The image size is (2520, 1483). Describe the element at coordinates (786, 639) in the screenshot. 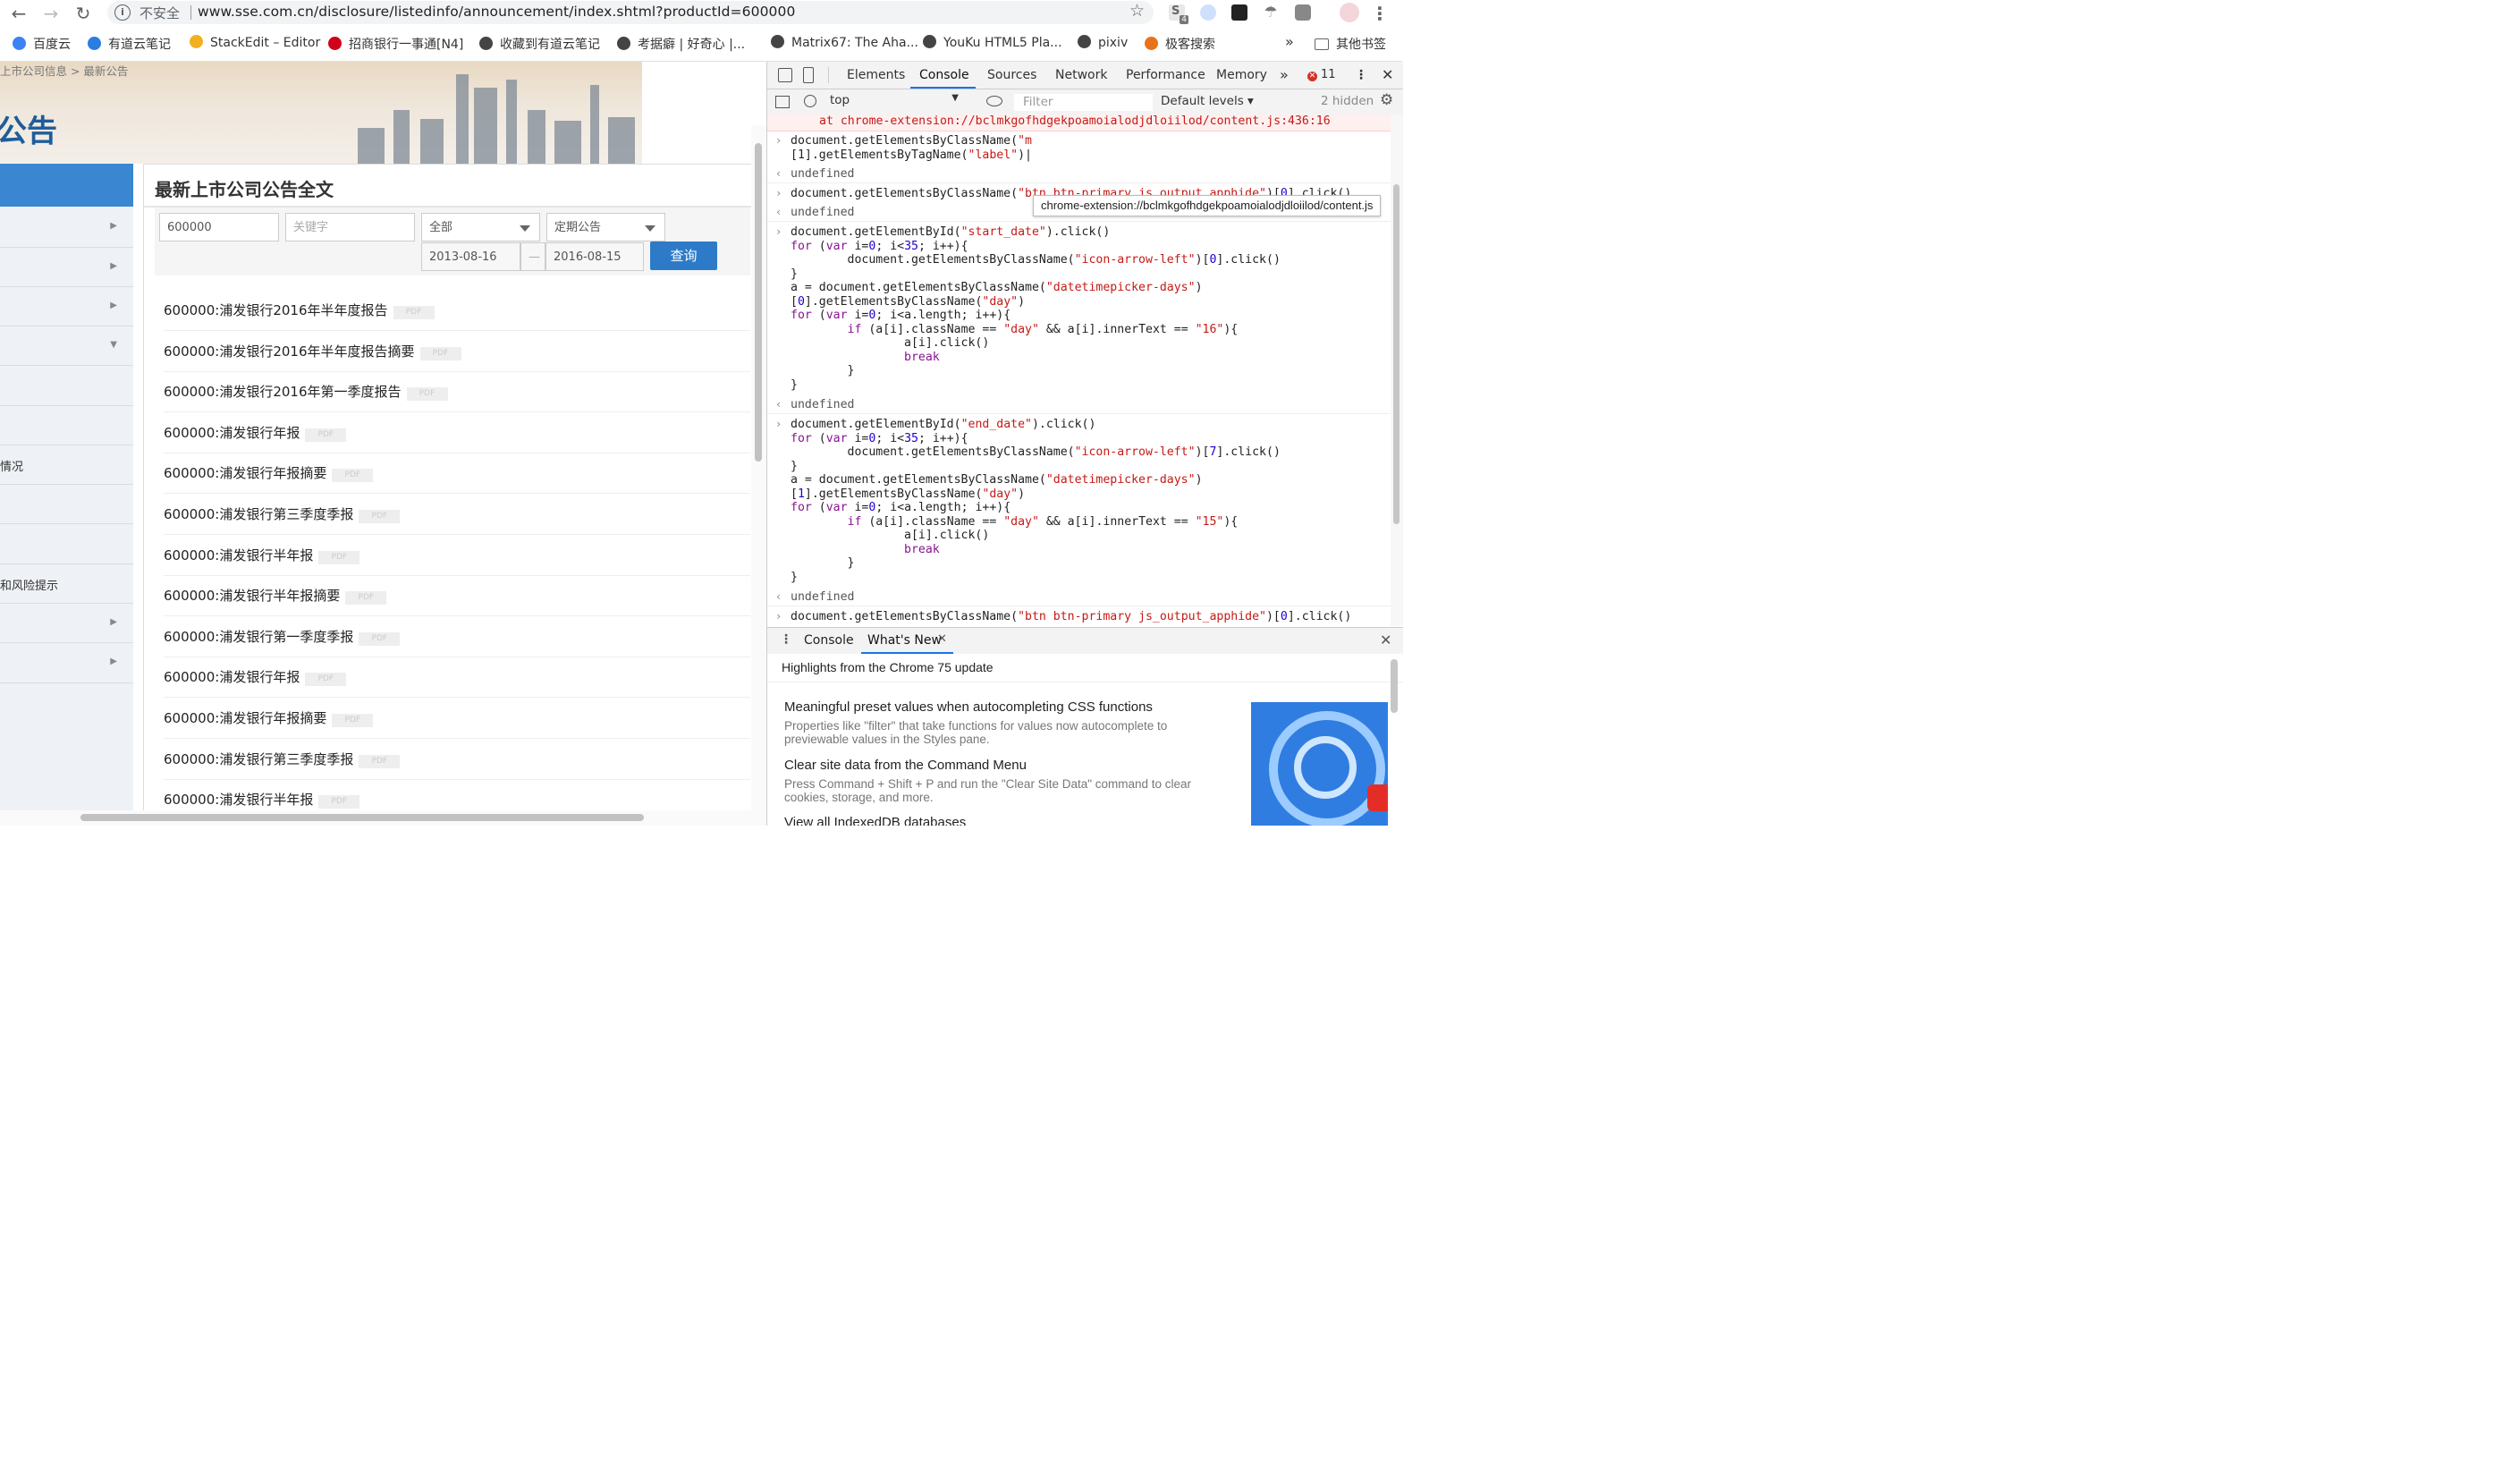

I see `drawer-menu-icon: ⋮` at that location.